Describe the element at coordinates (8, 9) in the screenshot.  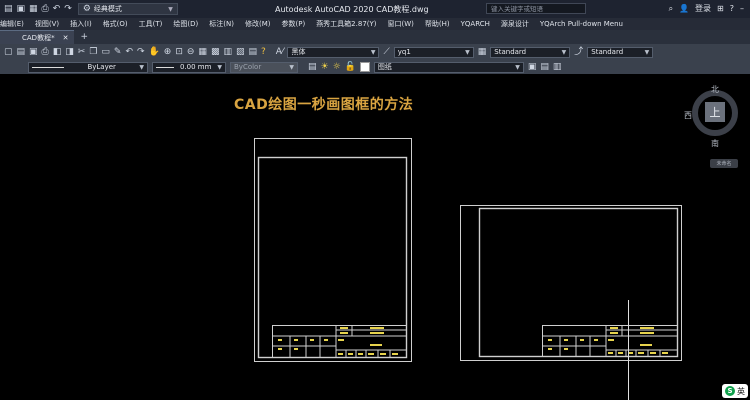
I see `open-file-icon: ▤` at that location.